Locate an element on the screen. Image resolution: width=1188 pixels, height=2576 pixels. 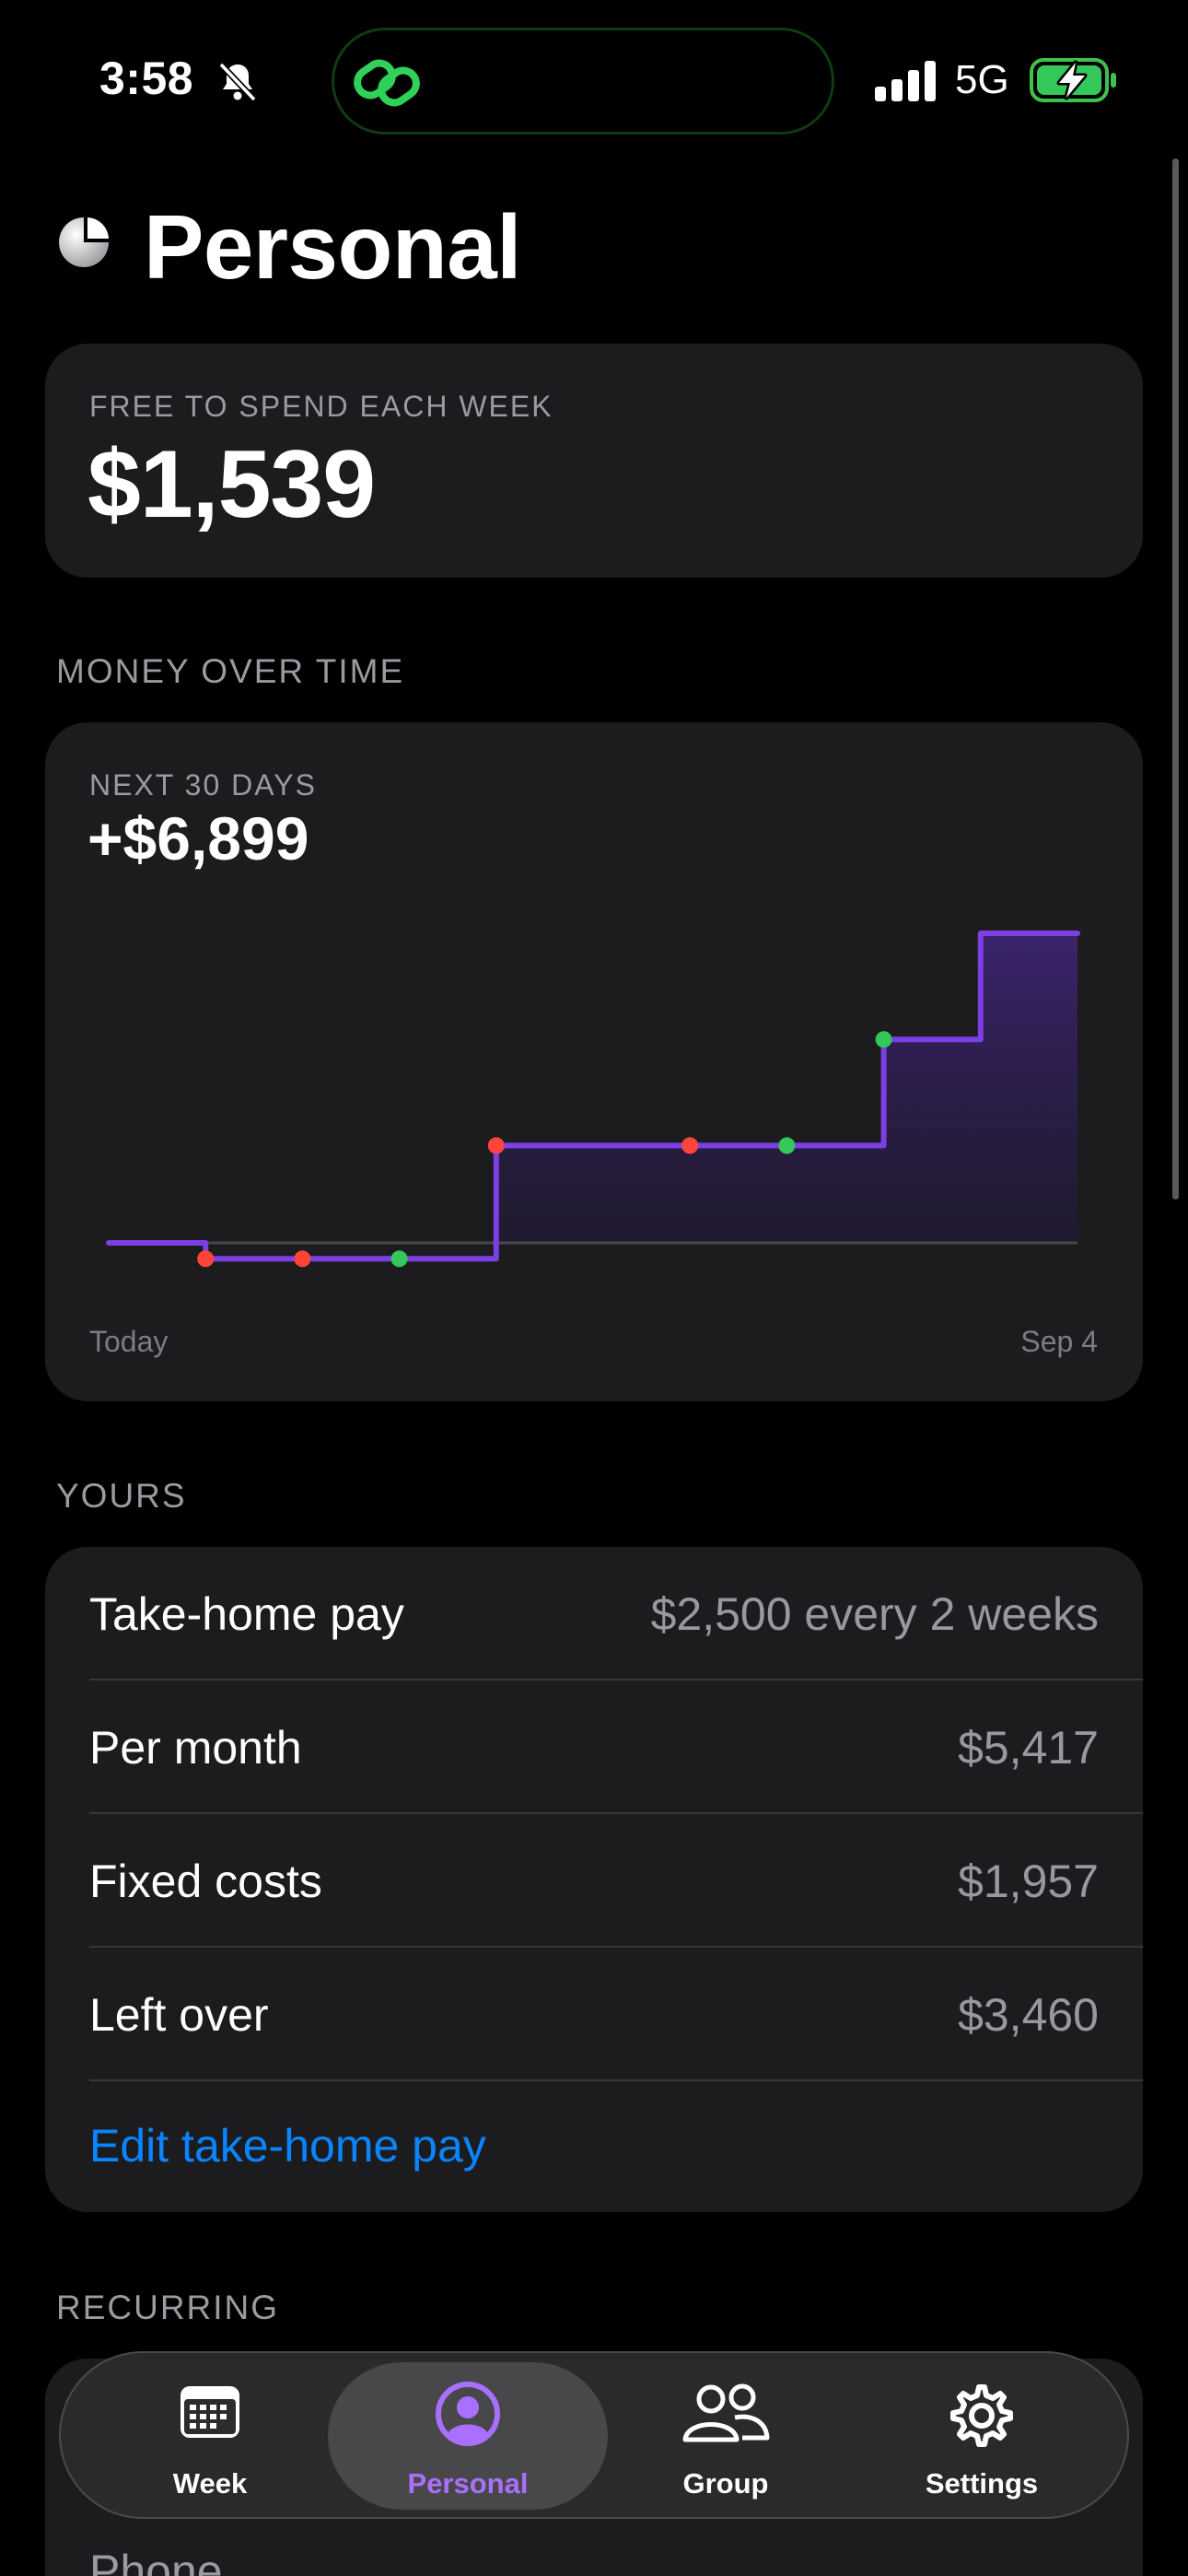
row-value: $2,500 every 2 weeks is located at coordinates (874, 1614).